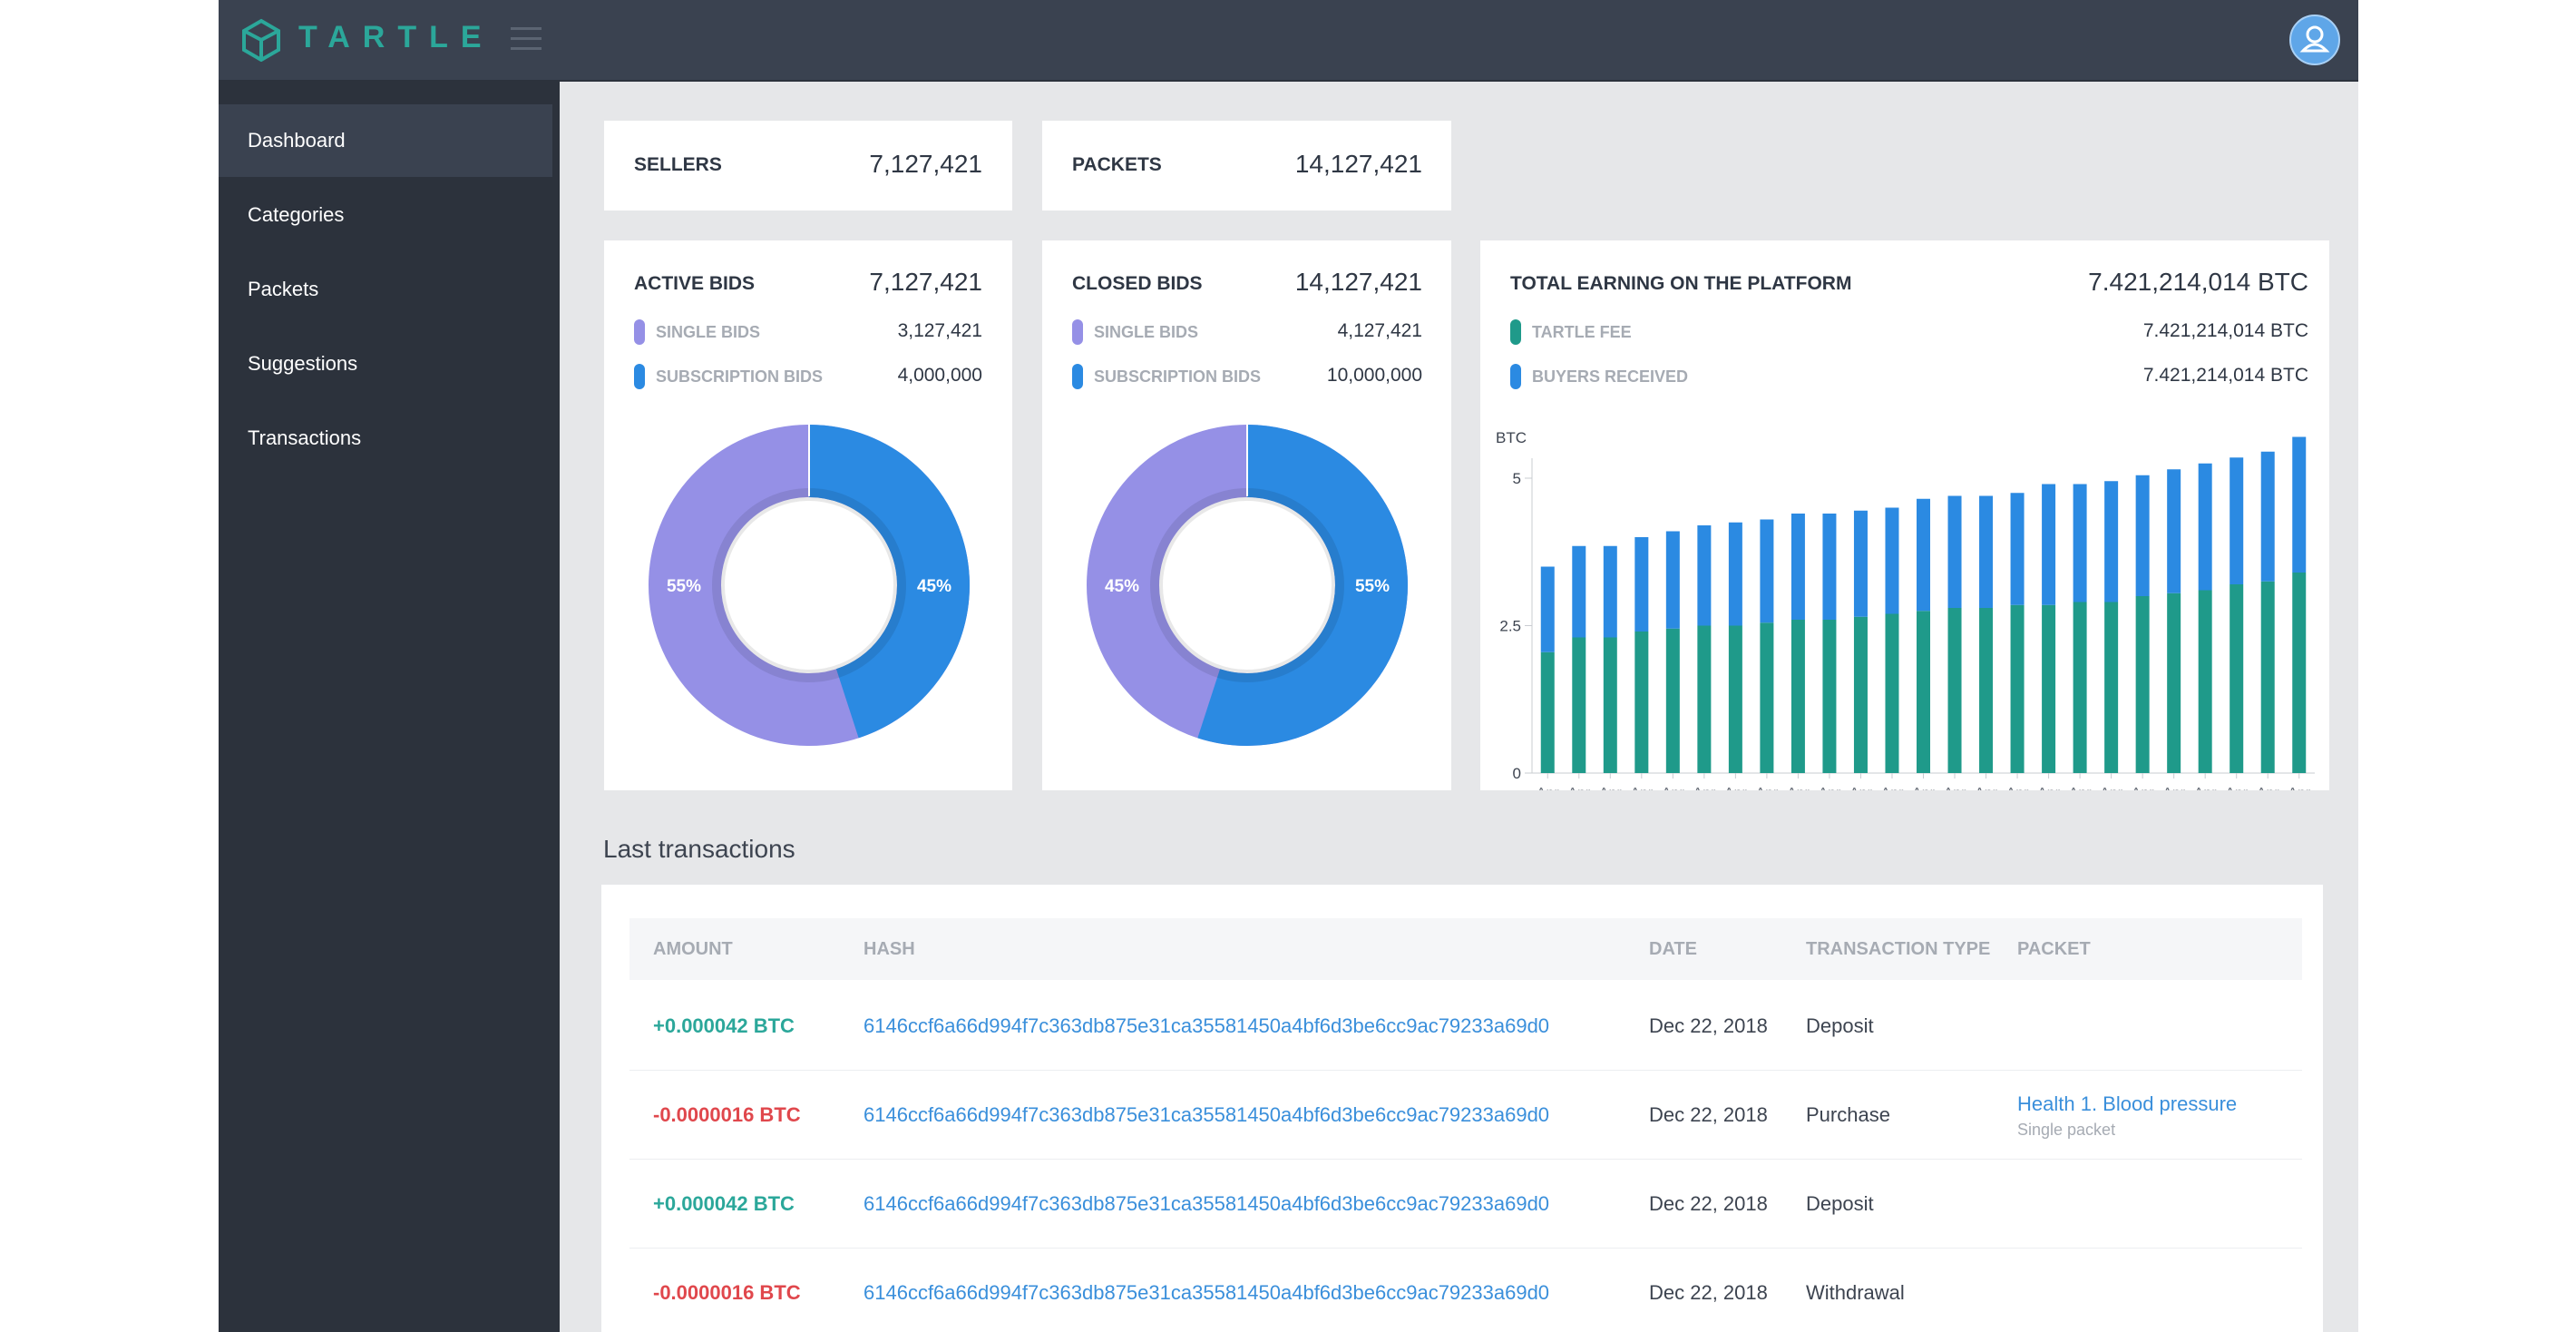 Image resolution: width=2576 pixels, height=1332 pixels. Describe the element at coordinates (385, 289) in the screenshot. I see `sidebar-item-packets: Packets` at that location.